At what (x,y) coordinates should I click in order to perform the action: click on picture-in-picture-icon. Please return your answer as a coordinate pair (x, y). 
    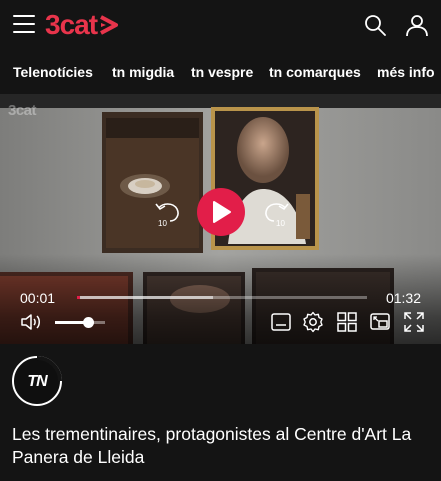
    Looking at the image, I should click on (380, 322).